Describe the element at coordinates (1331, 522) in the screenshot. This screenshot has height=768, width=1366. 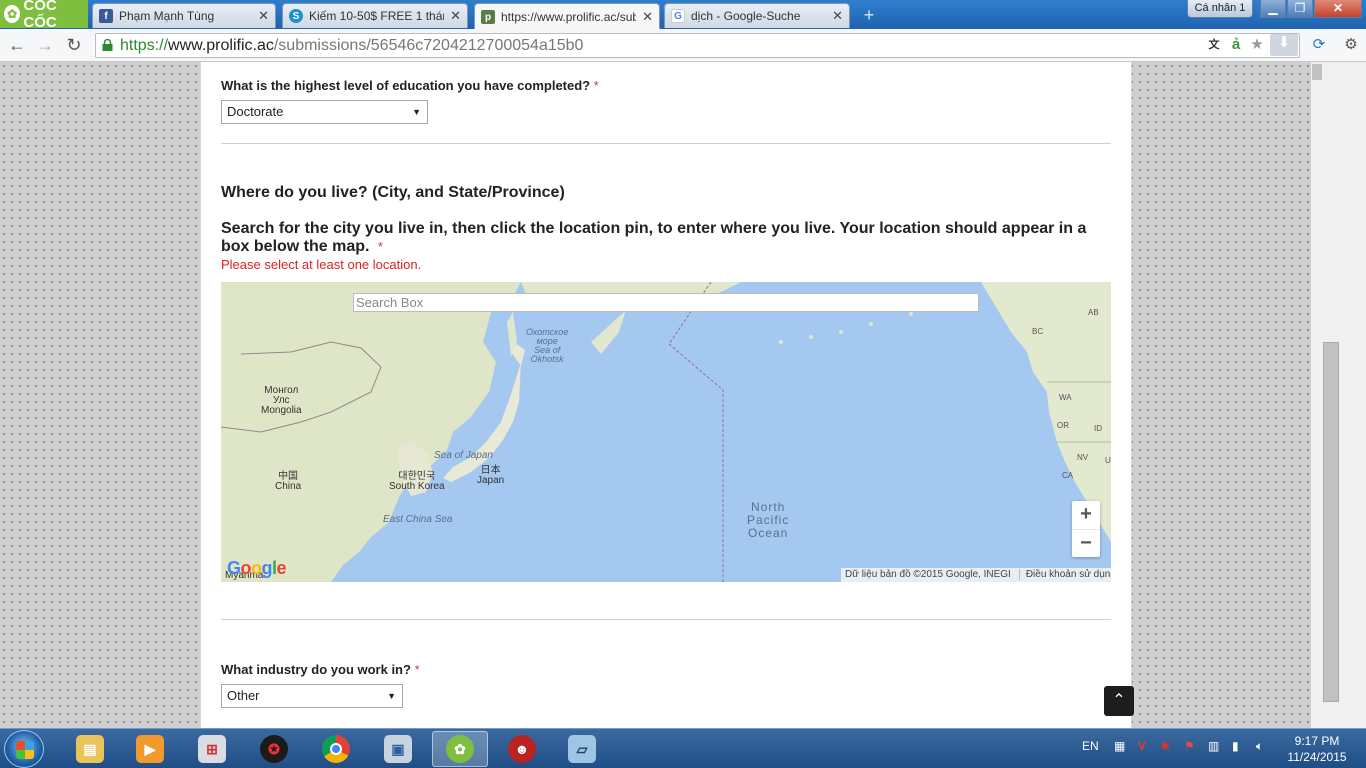
I see `scrollbar-thumb` at that location.